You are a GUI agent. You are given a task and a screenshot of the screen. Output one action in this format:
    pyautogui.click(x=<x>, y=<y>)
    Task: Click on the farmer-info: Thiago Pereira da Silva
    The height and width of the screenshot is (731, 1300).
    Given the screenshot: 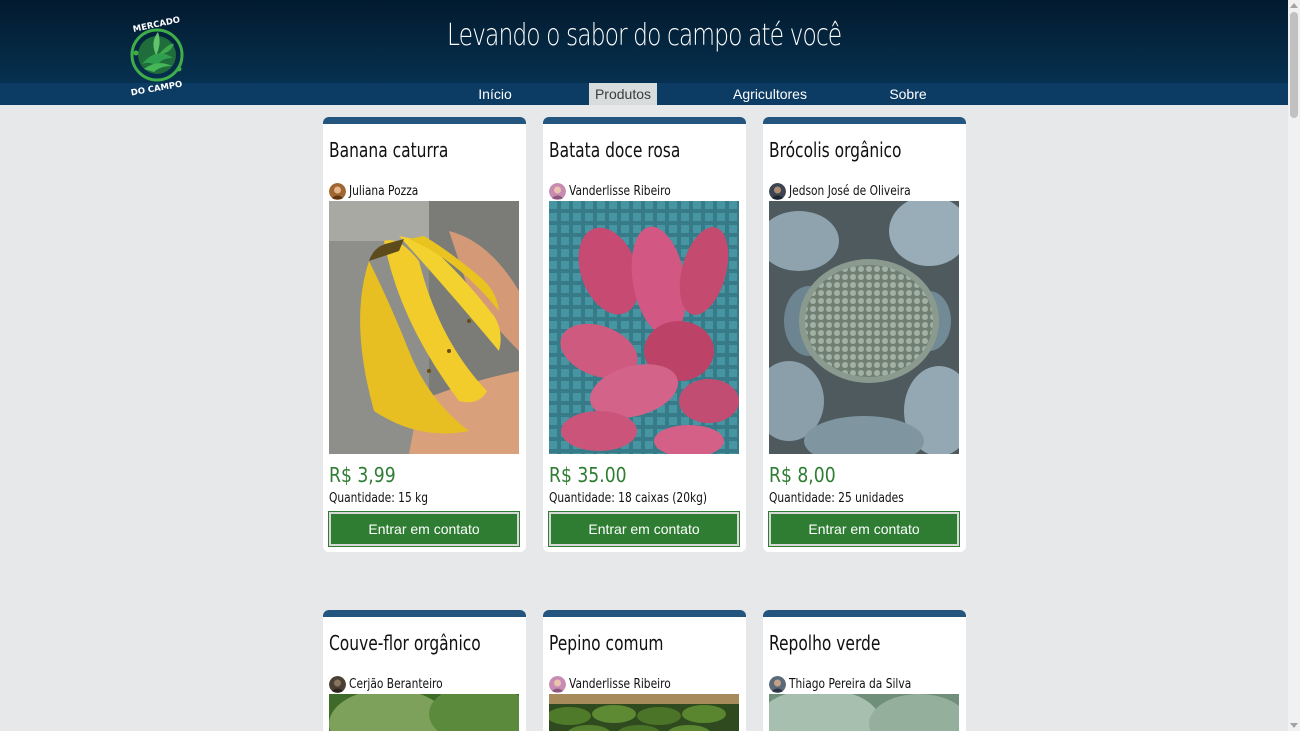 What is the action you would take?
    pyautogui.click(x=853, y=684)
    